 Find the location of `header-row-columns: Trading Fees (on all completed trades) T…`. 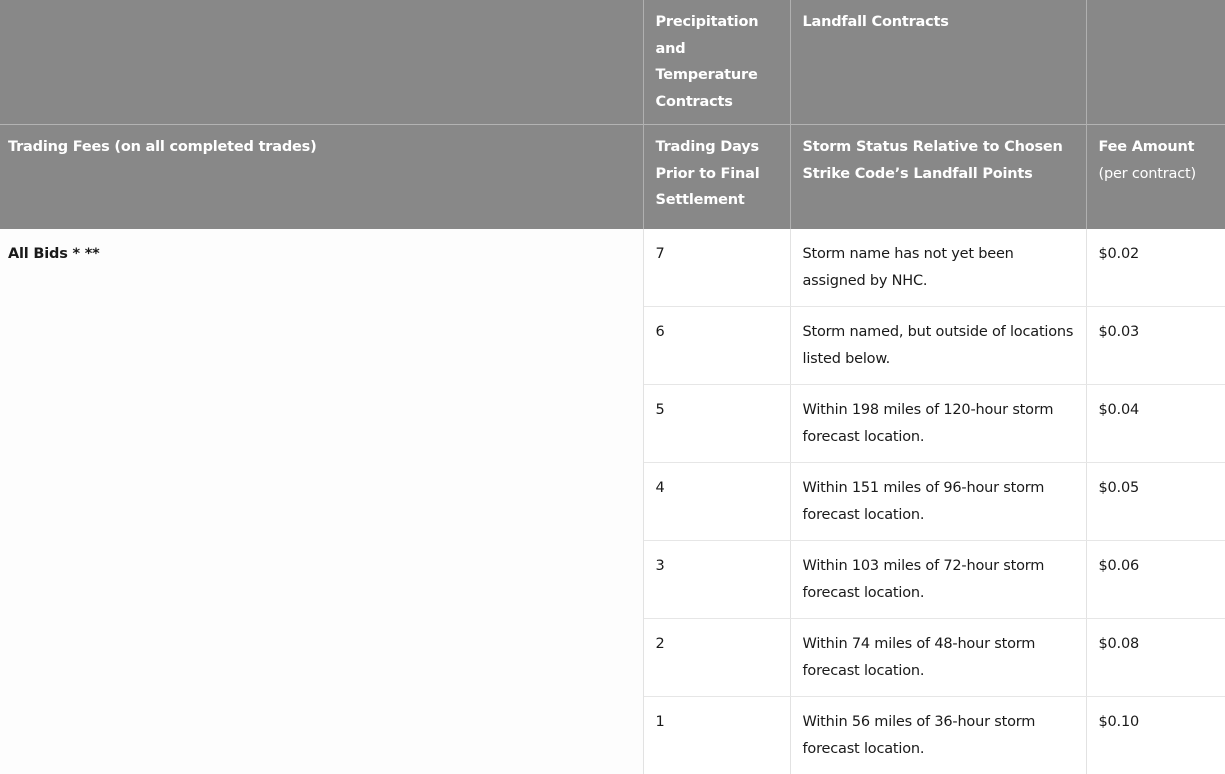

header-row-columns: Trading Fees (on all completed trades) T… is located at coordinates (612, 177).